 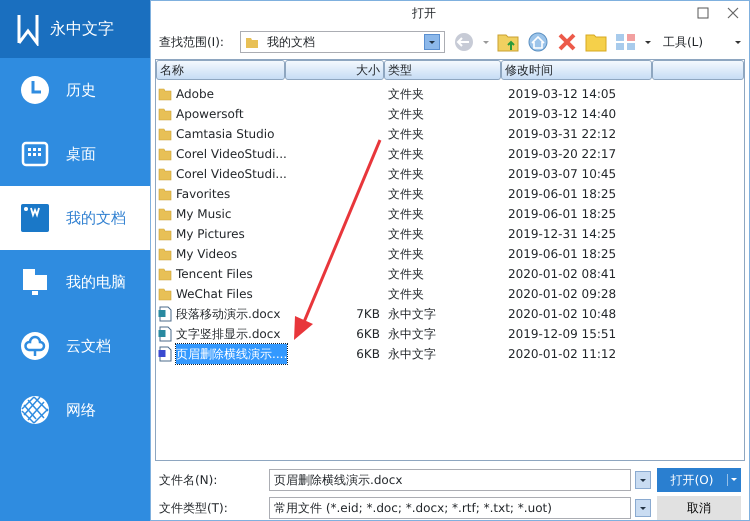 I want to click on column-header: 类型, so click(x=443, y=70).